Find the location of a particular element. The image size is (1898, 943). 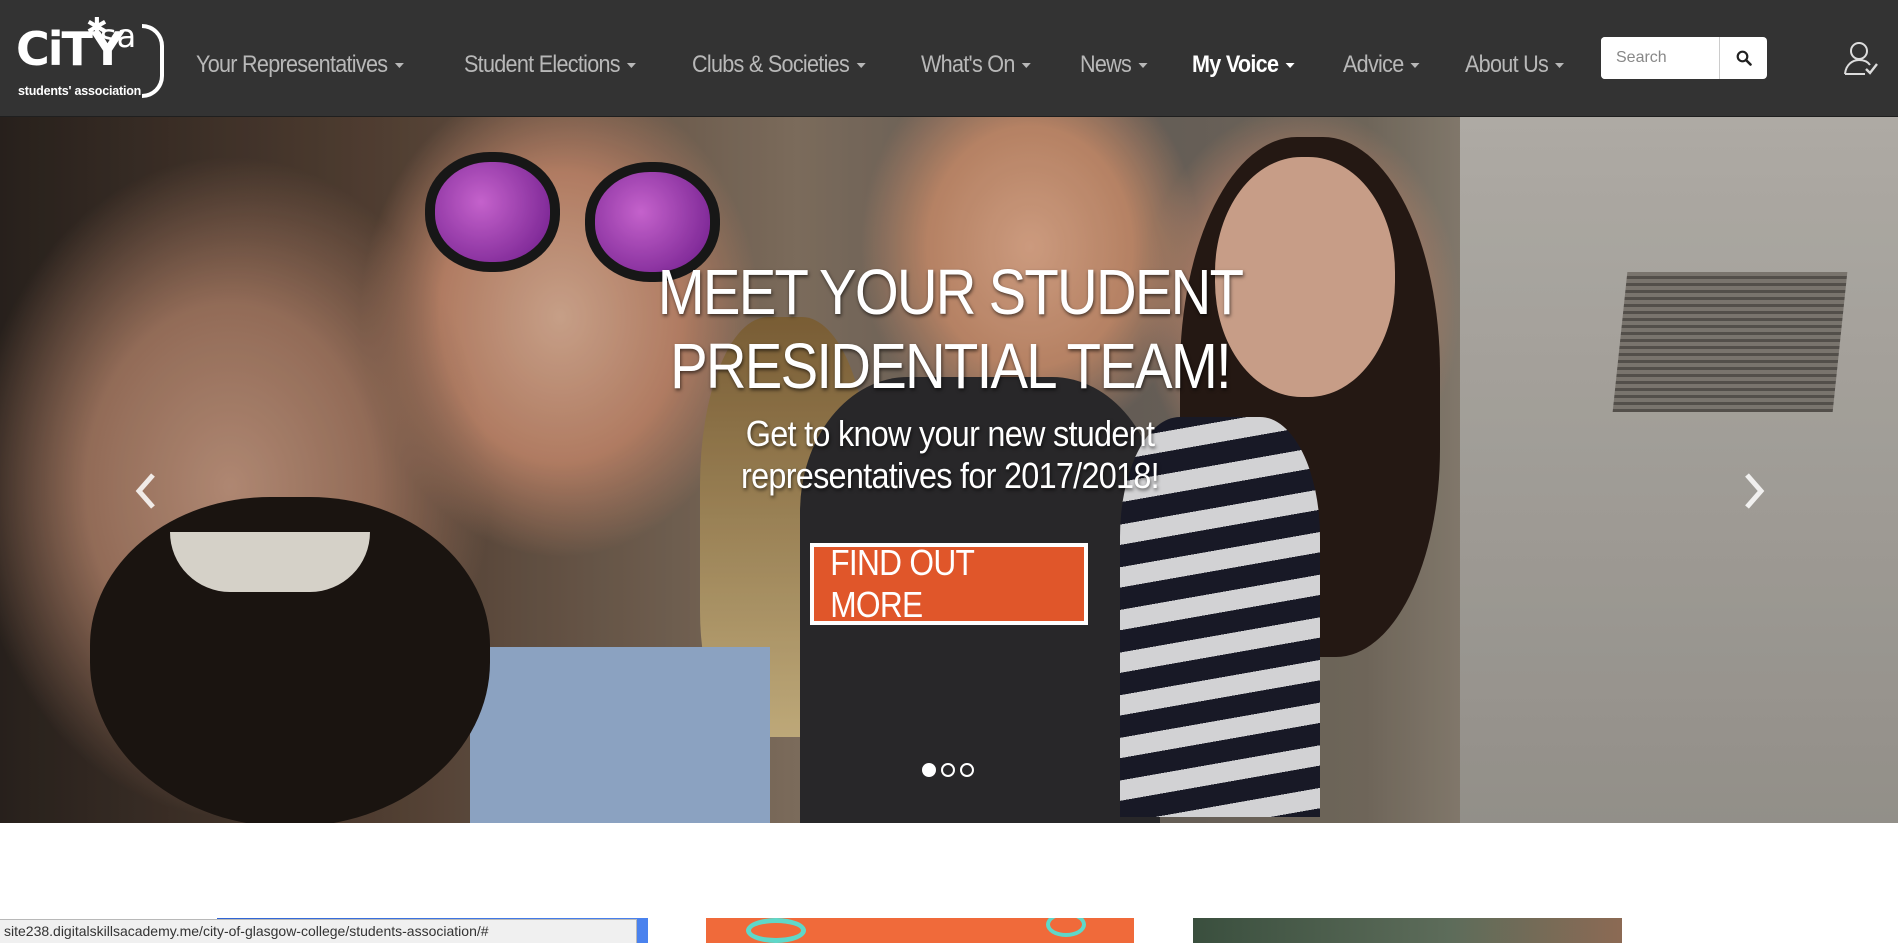

hero-title-line: MEET YOUR STUDENT is located at coordinates (950, 292).